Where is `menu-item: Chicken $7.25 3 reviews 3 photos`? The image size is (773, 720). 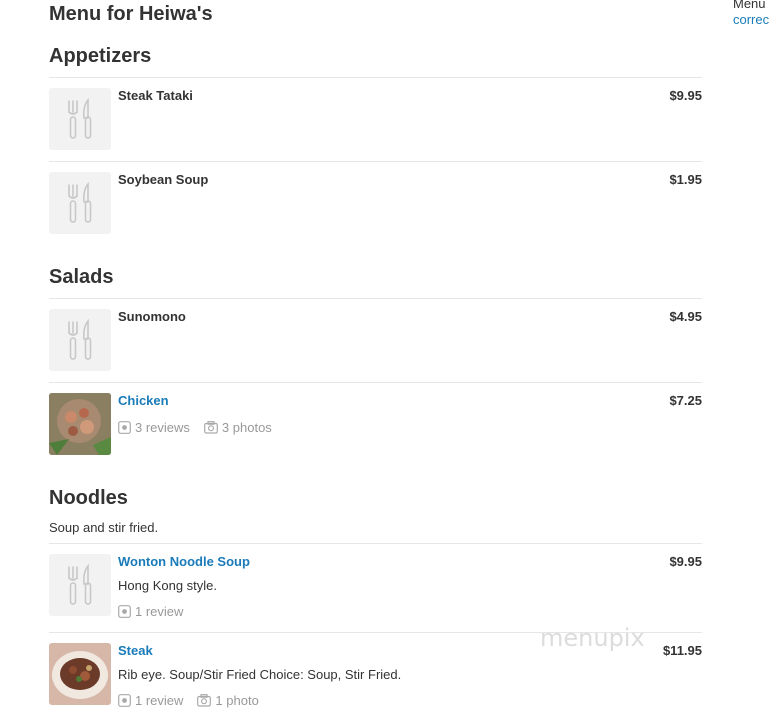
menu-item: Chicken $7.25 3 reviews 3 photos is located at coordinates (375, 425).